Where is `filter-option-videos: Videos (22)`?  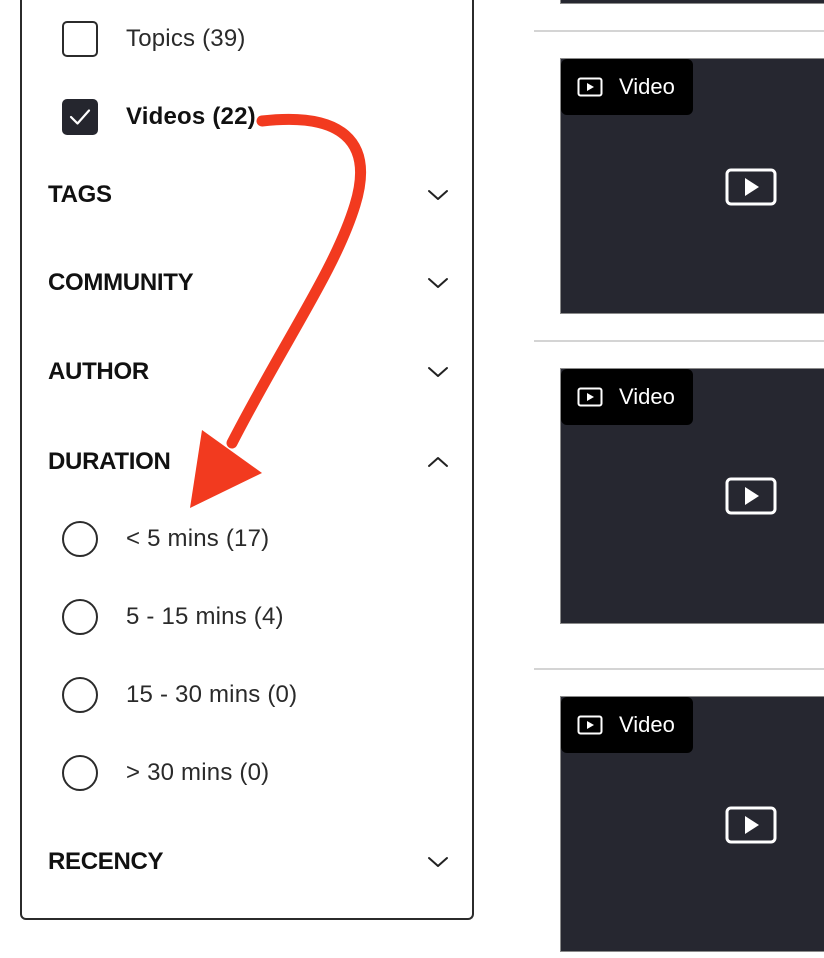
filter-option-videos: Videos (22) is located at coordinates (159, 117).